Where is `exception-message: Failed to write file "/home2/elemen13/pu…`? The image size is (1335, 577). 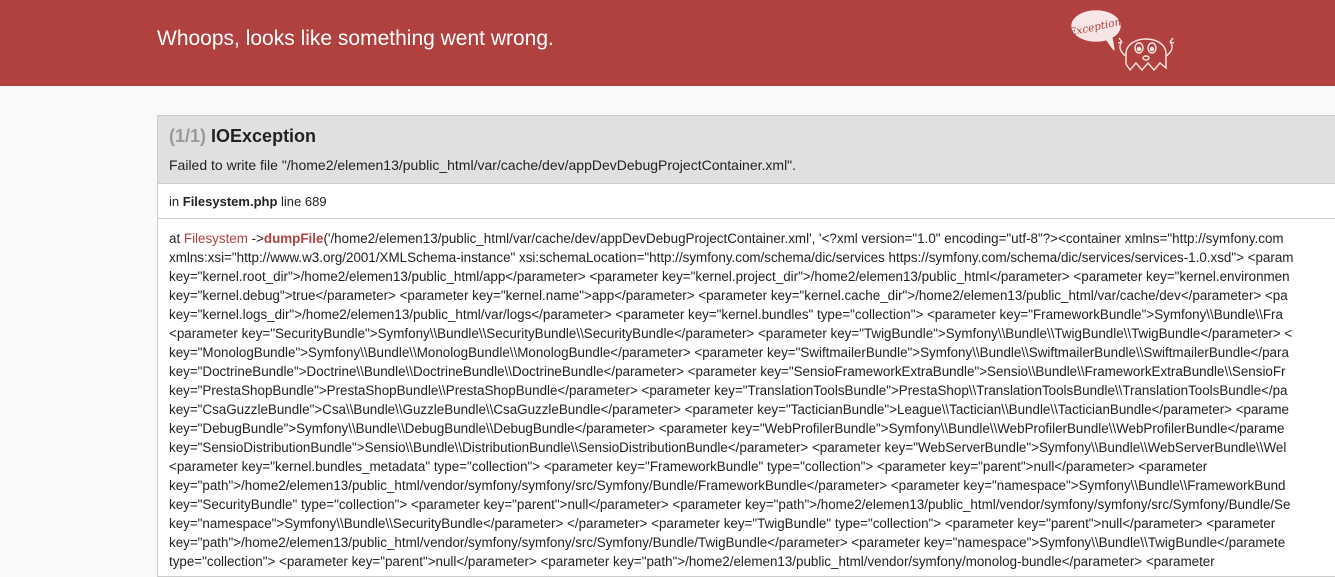 exception-message: Failed to write file "/home2/elemen13/pu… is located at coordinates (483, 165).